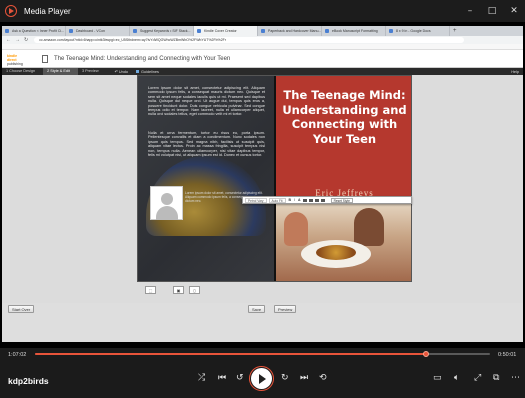 Image resolution: width=525 pixels, height=398 pixels. What do you see at coordinates (194, 290) in the screenshot?
I see `page-view-icon: ▯` at bounding box center [194, 290].